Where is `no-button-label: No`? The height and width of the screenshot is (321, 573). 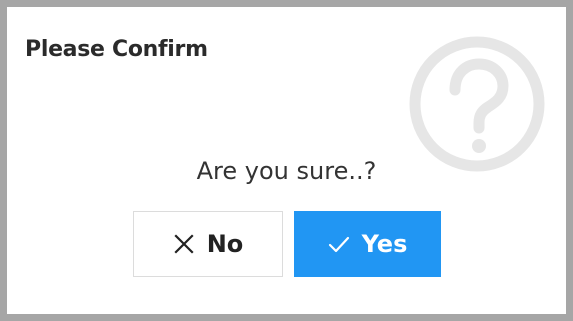 no-button-label: No is located at coordinates (225, 244).